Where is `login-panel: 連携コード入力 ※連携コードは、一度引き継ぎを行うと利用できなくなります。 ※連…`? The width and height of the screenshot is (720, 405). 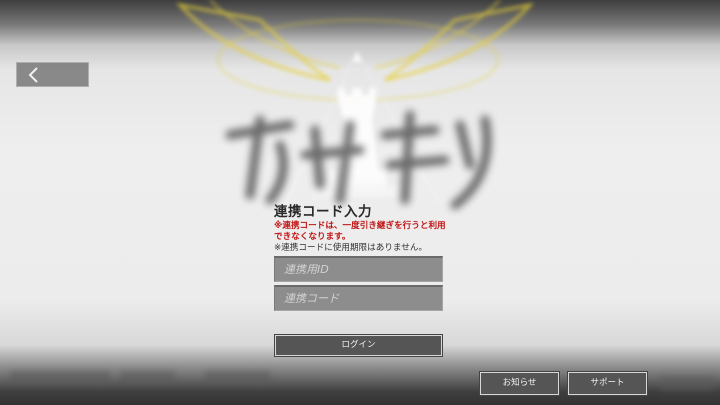
login-panel: 連携コード入力 ※連携コードは、一度引き継ぎを行うと利用できなくなります。 ※連… is located at coordinates (362, 227).